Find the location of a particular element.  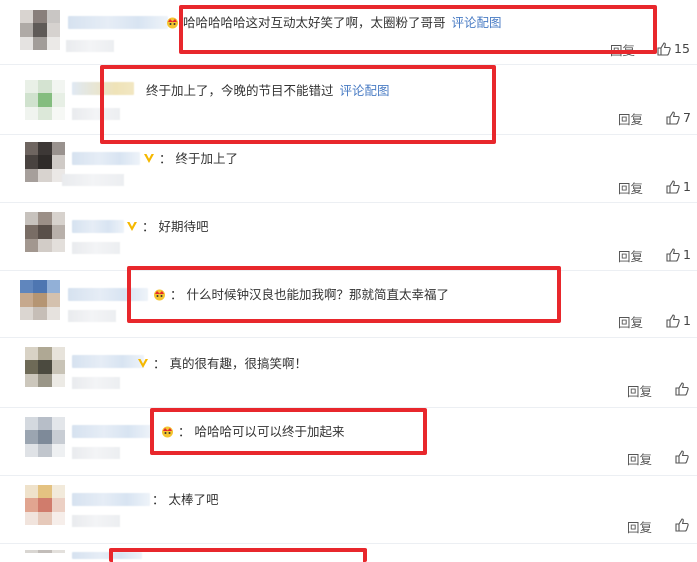

comment-text: ： 好期待吧 is located at coordinates (167, 227).